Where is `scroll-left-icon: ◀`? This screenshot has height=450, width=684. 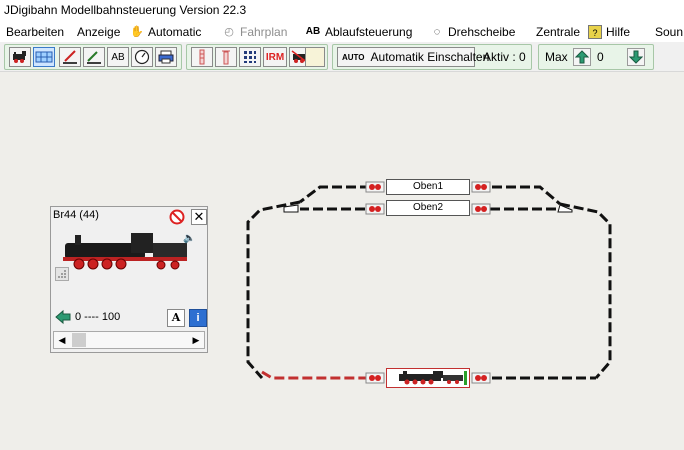 scroll-left-icon: ◀ is located at coordinates (62, 340).